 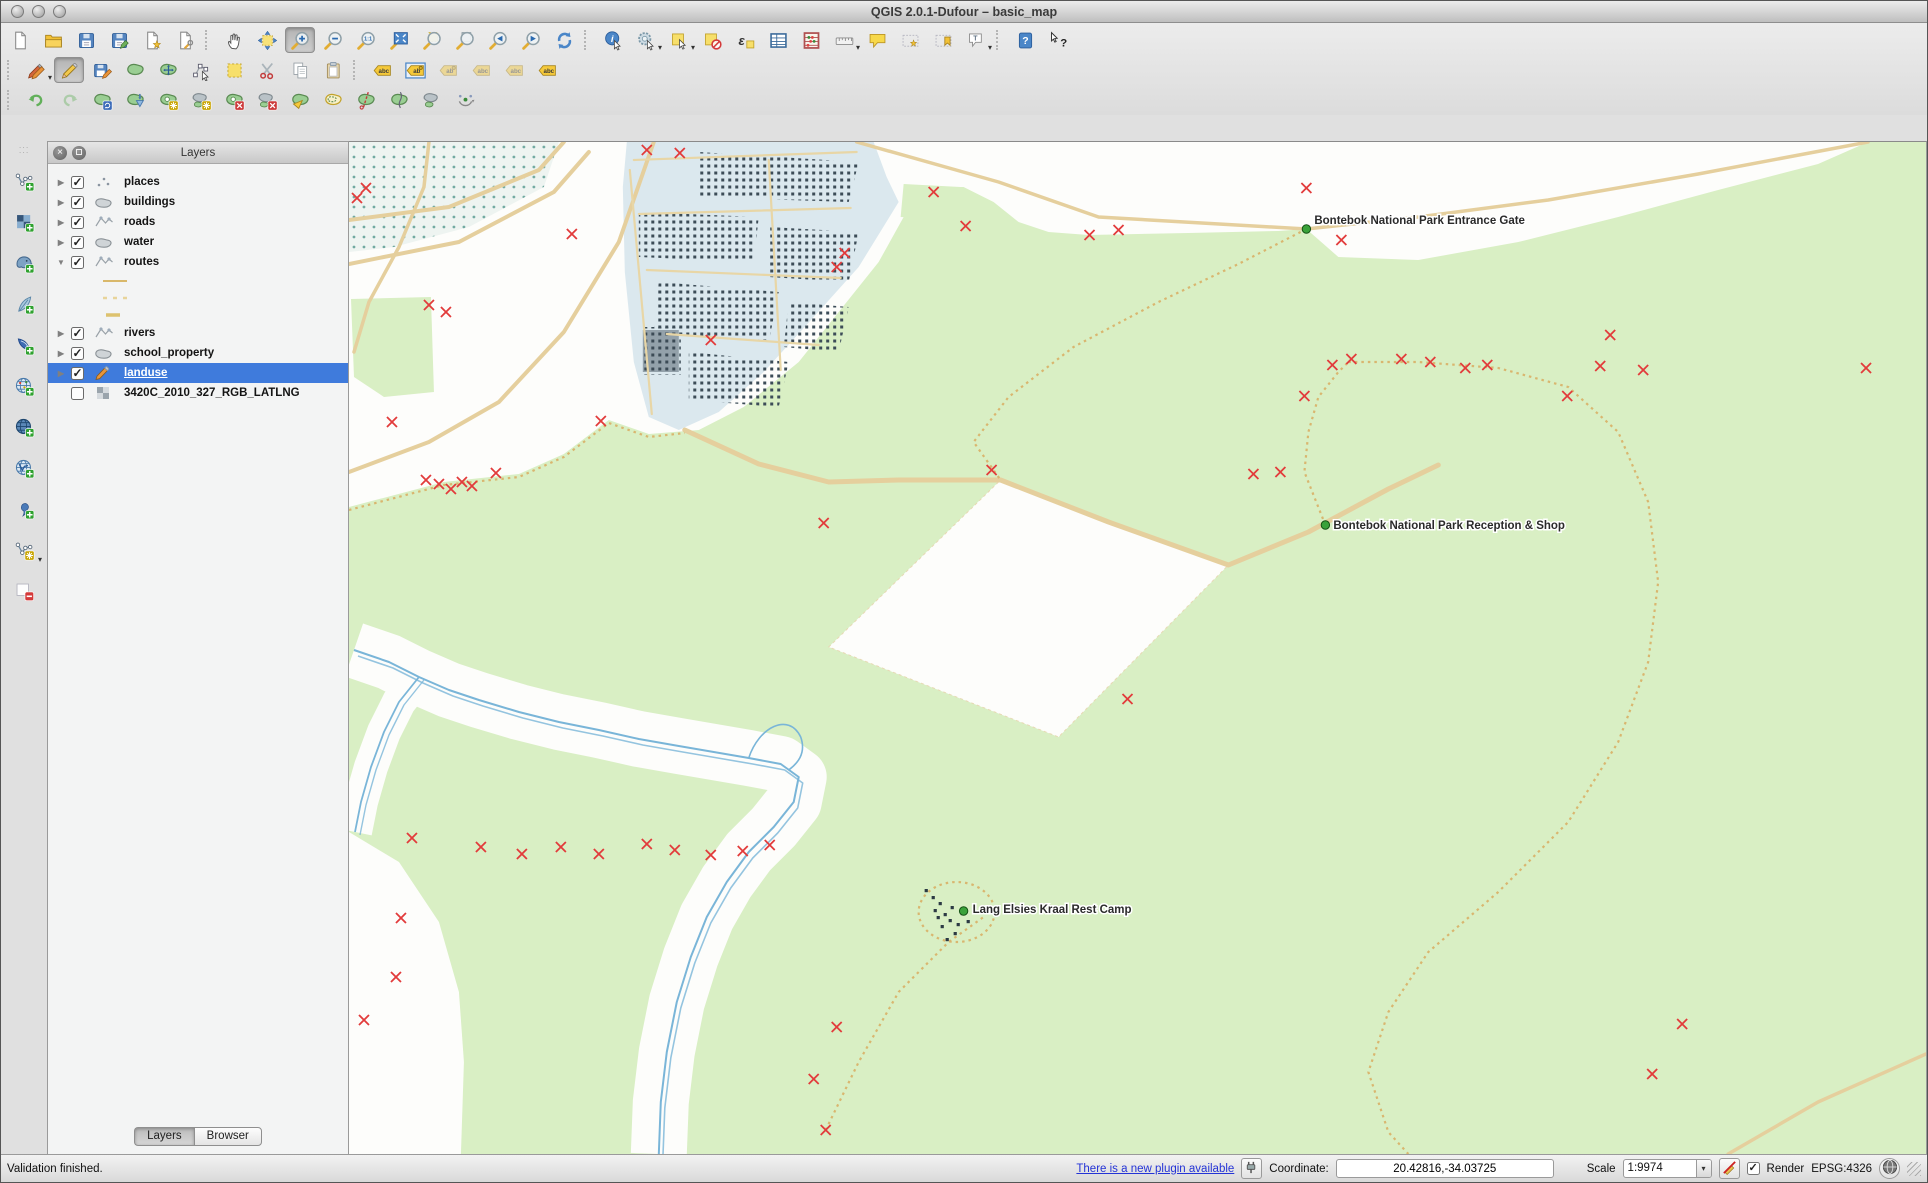 I want to click on add-vector-layer-button, so click(x=24, y=181).